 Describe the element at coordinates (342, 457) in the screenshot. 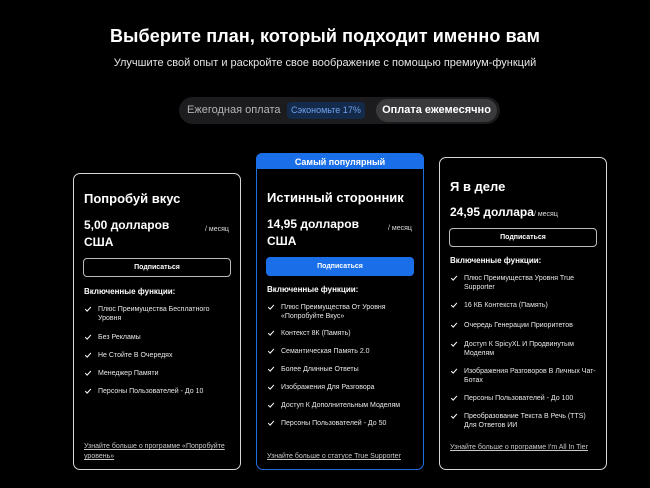

I see `learn-more-link: Узнайте больше о статусе True Supporter` at that location.